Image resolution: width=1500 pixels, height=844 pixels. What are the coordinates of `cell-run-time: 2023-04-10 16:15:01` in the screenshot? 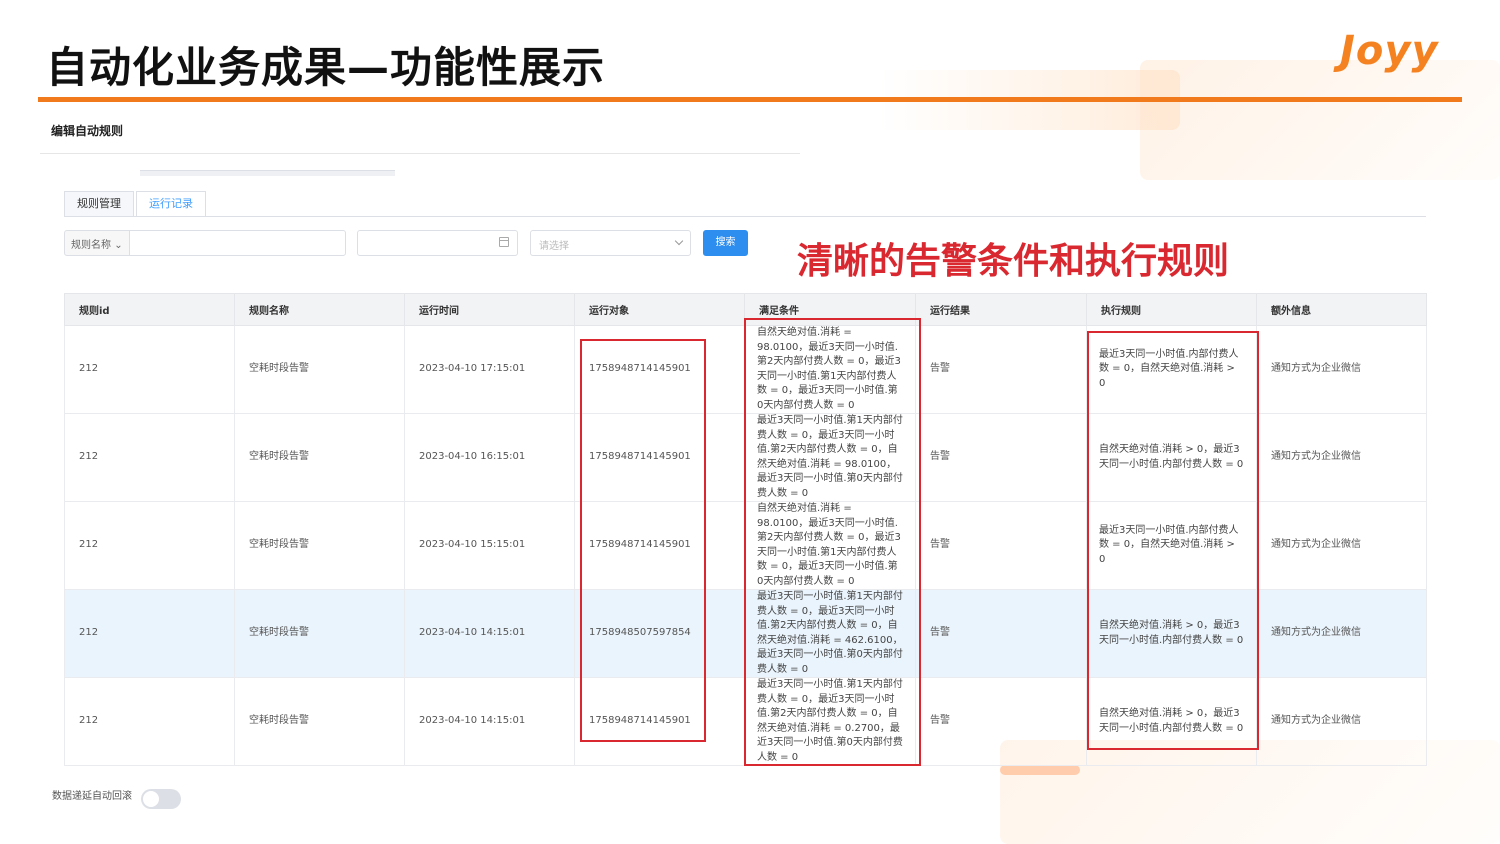 It's located at (489, 457).